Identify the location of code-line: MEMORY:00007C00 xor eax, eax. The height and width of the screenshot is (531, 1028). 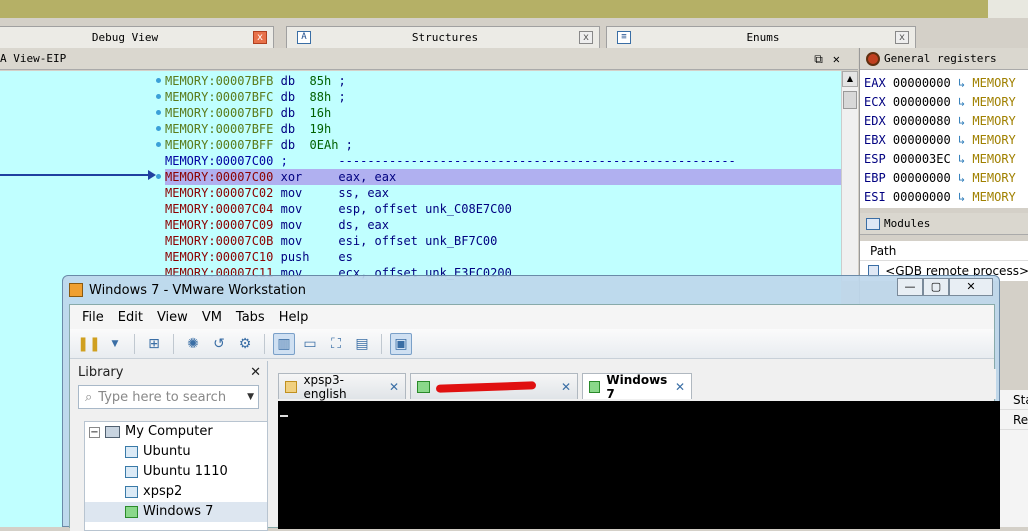
(503, 177).